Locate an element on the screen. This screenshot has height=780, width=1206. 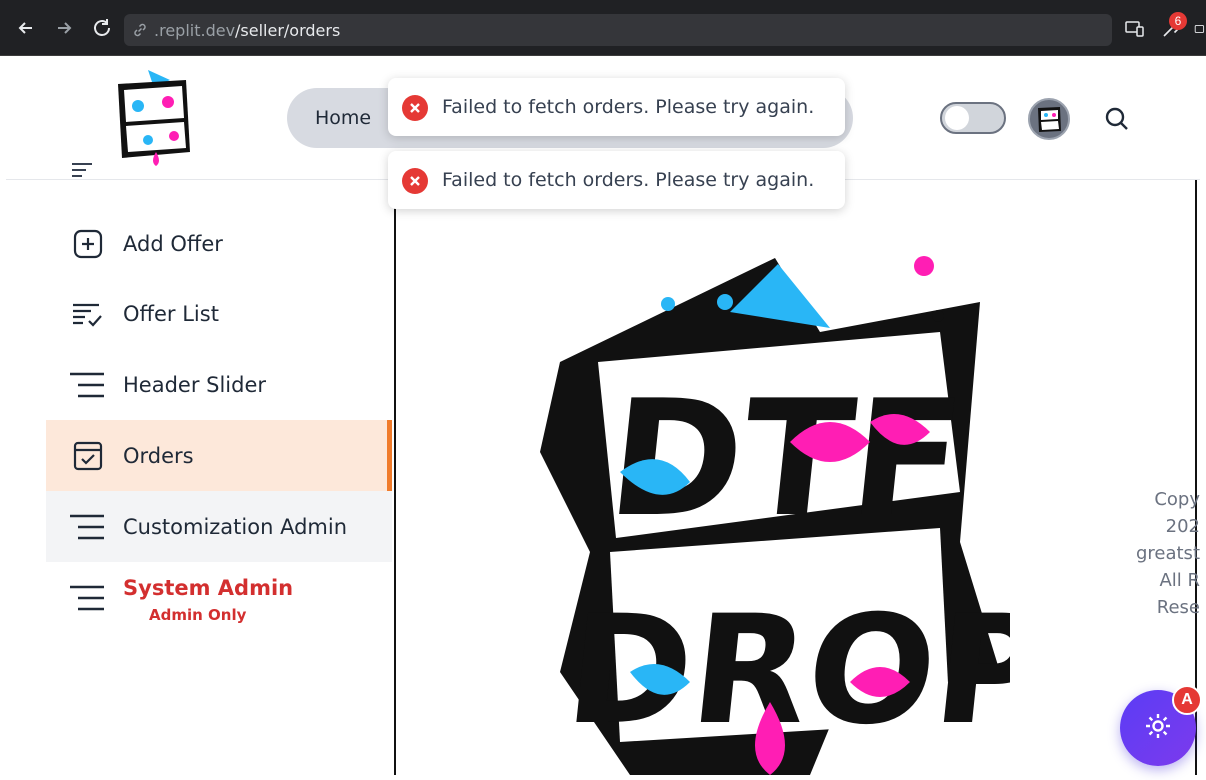
theme-toggle is located at coordinates (973, 118).